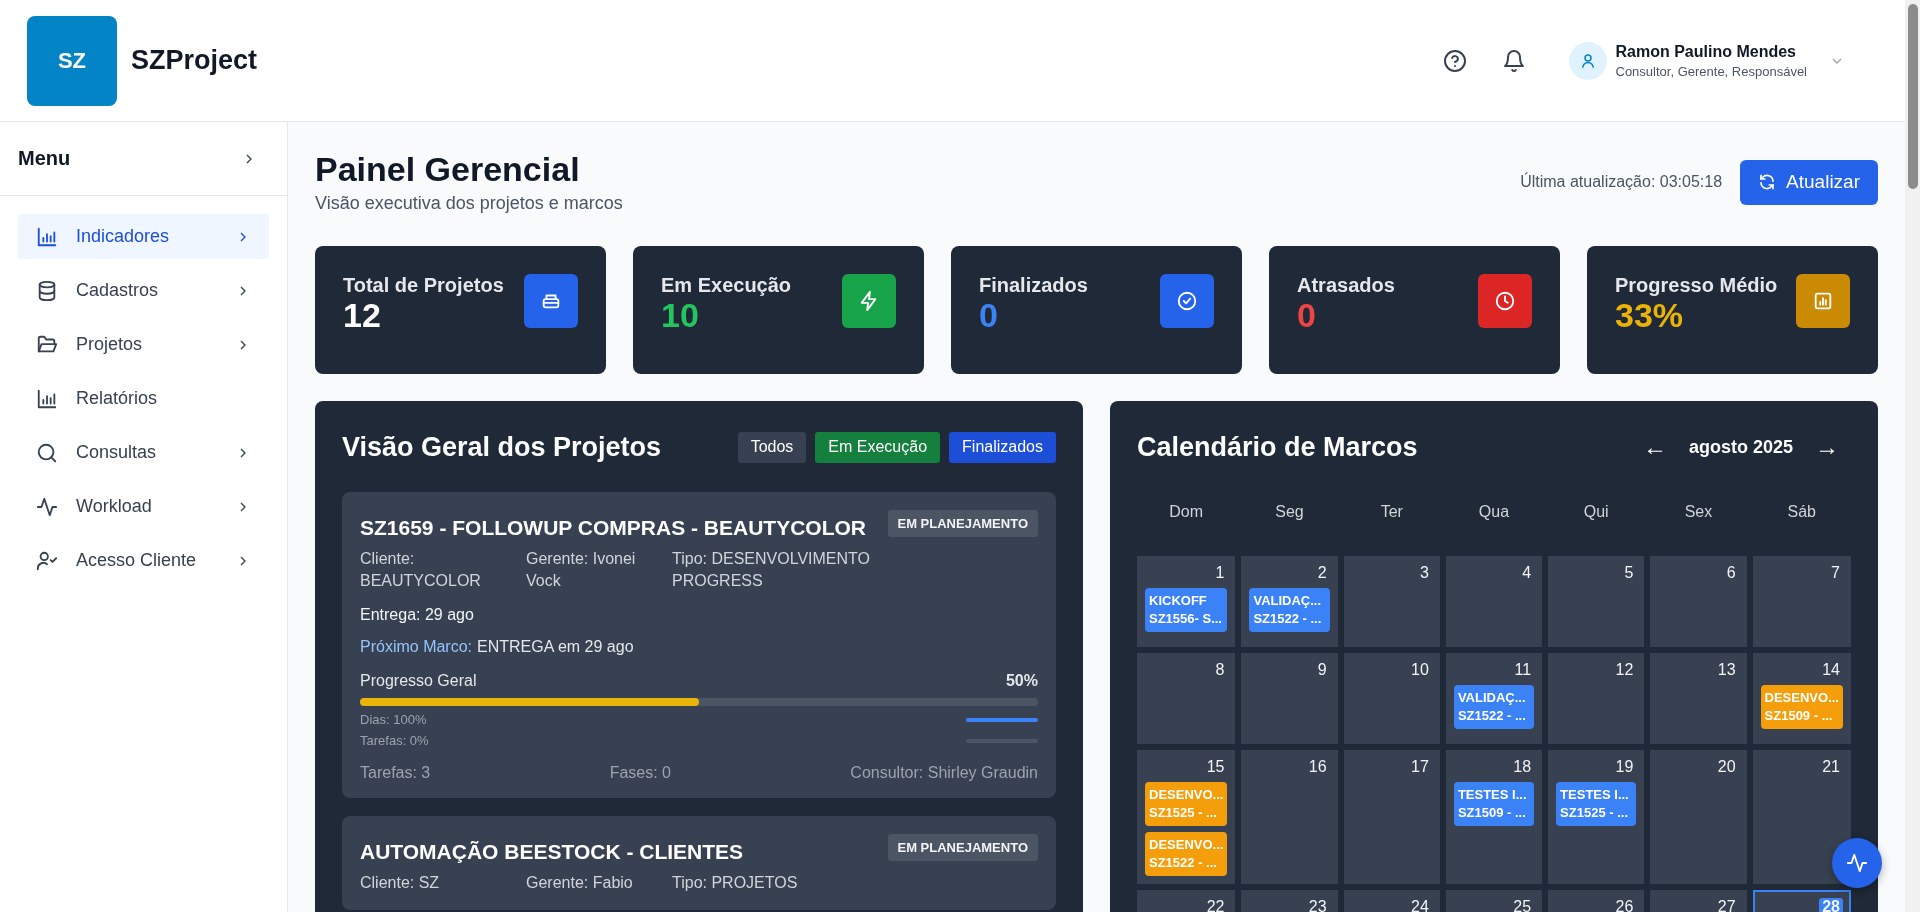 This screenshot has width=1920, height=912. Describe the element at coordinates (44, 158) in the screenshot. I see `menu-title: Menu` at that location.